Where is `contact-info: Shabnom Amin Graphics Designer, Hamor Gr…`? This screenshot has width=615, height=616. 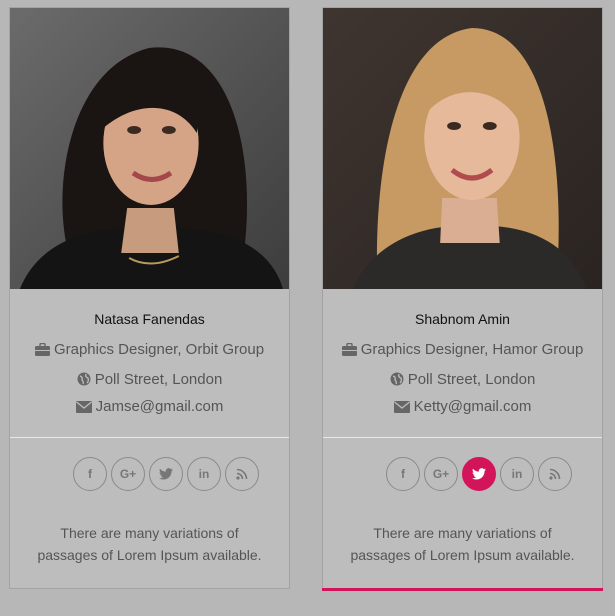 contact-info: Shabnom Amin Graphics Designer, Hamor Gr… is located at coordinates (462, 363).